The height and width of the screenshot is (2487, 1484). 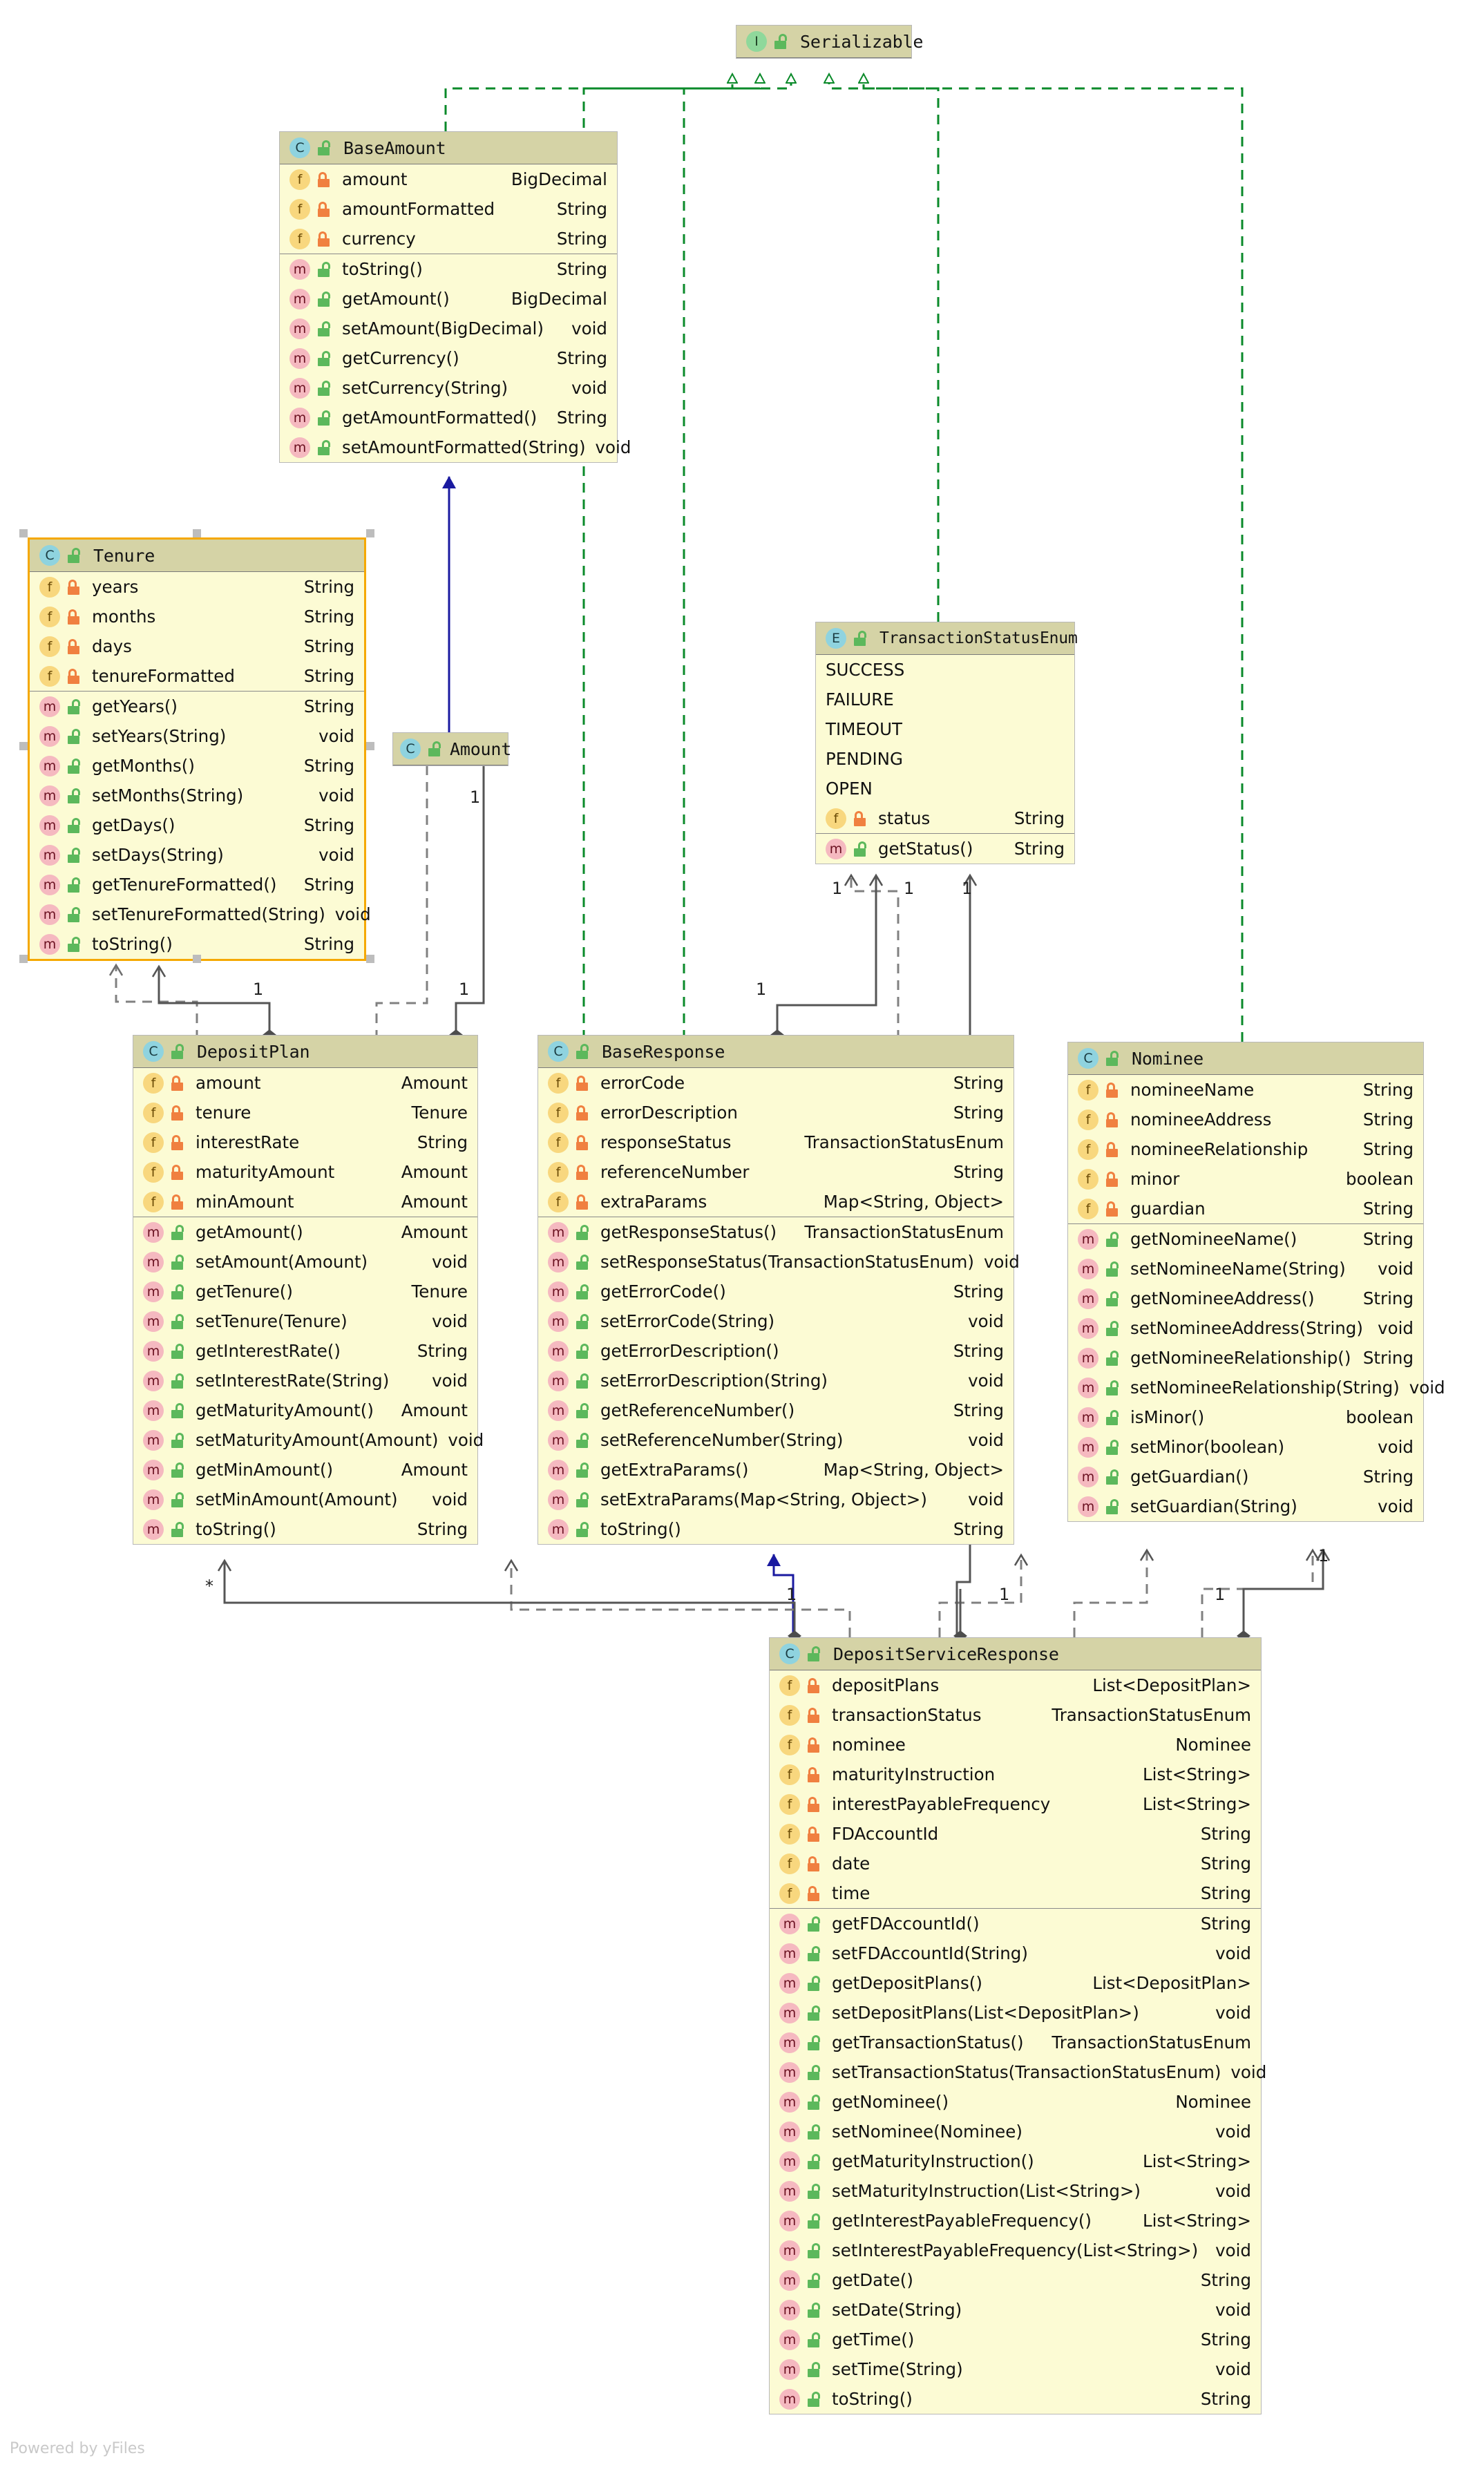 I want to click on method-row: m getFDAccountId() String, so click(x=1015, y=1924).